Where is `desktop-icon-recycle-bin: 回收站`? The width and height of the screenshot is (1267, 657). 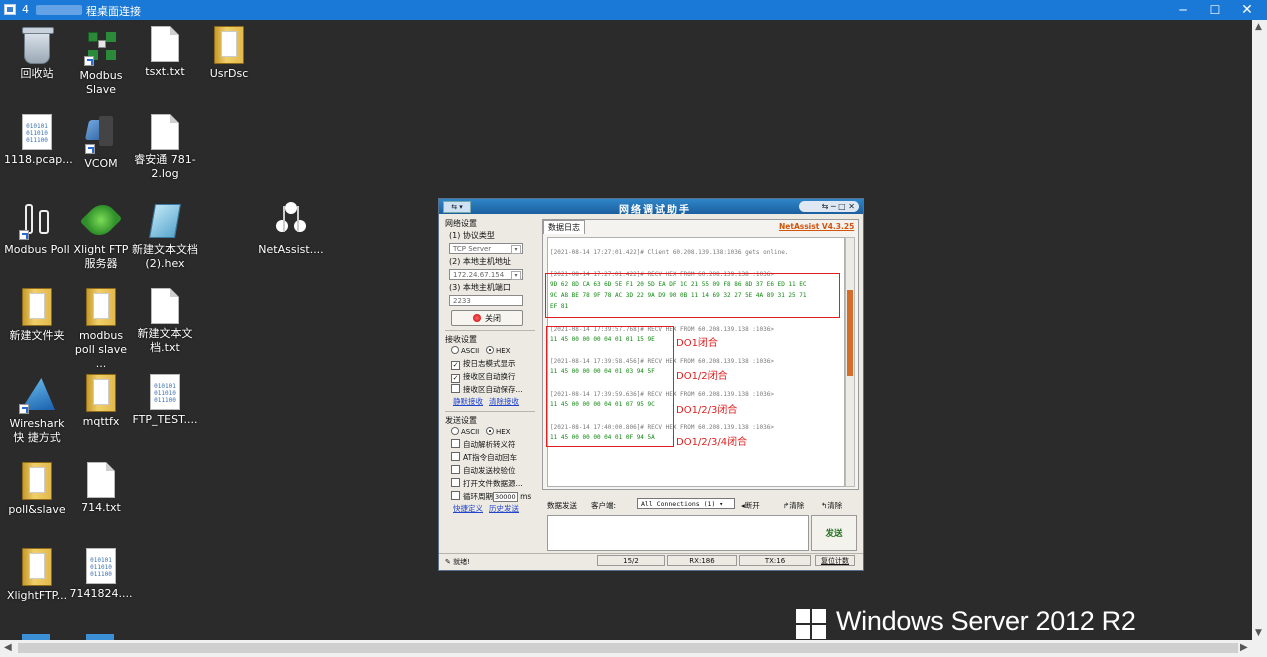 desktop-icon-recycle-bin: 回收站 is located at coordinates (37, 53).